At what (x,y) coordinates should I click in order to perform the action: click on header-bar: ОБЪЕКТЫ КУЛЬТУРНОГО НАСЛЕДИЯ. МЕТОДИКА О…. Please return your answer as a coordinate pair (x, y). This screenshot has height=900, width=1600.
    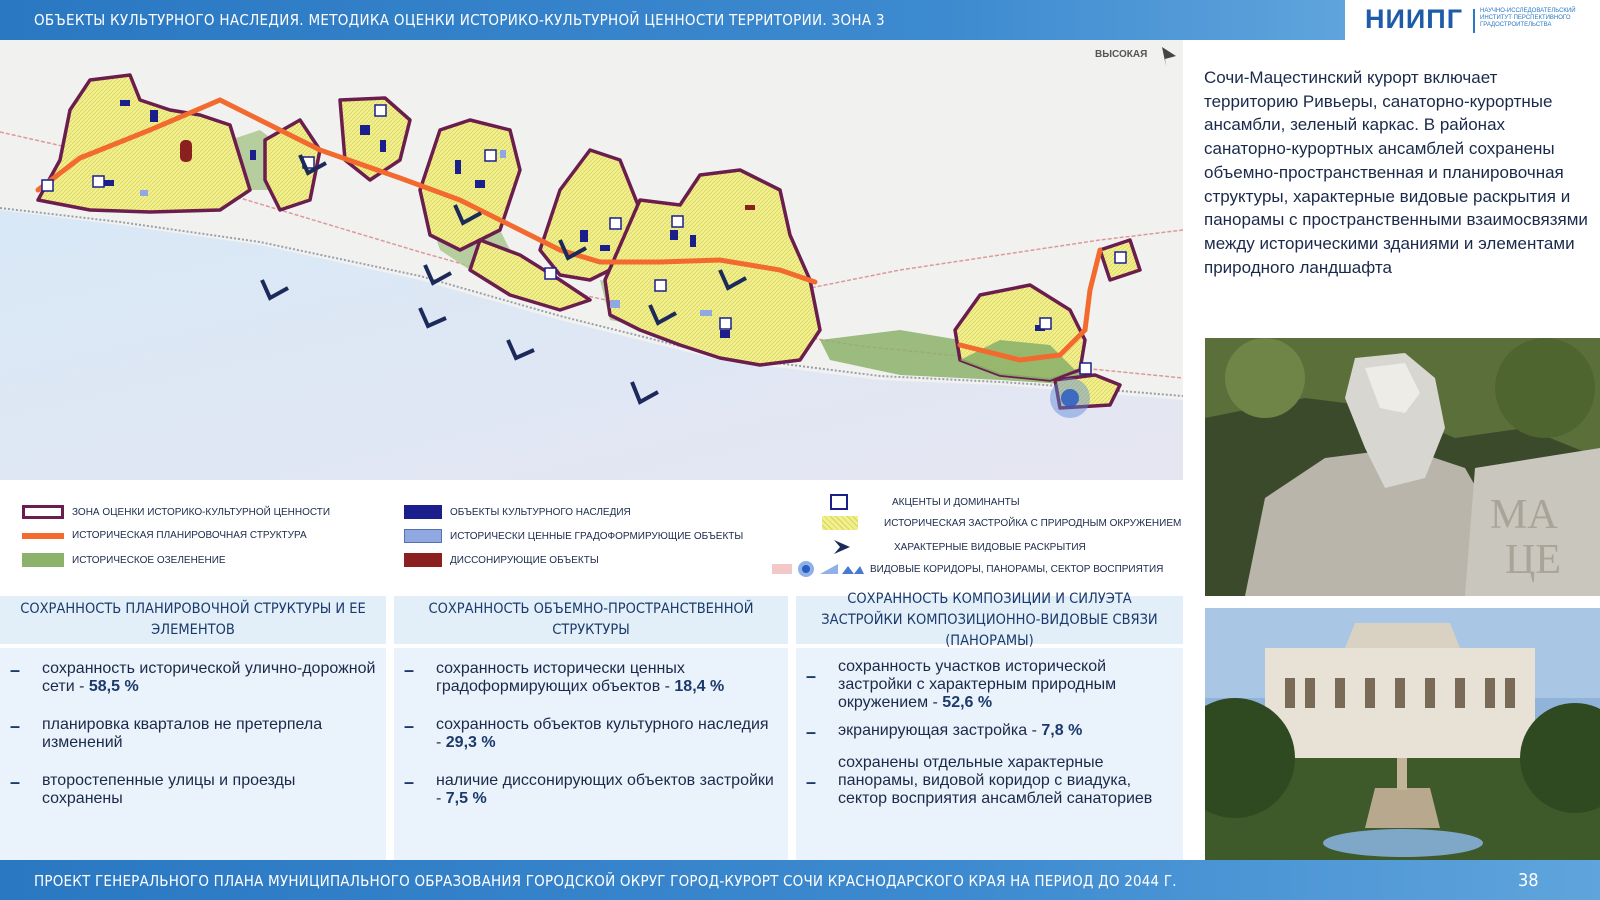
    Looking at the image, I should click on (672, 20).